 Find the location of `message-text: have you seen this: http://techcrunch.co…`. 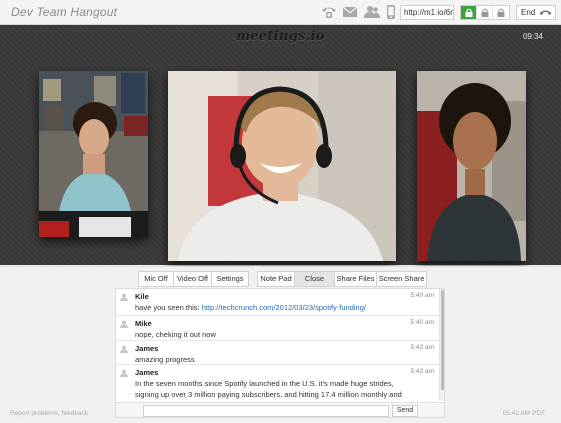

message-text: have you seen this: http://techcrunch.co… is located at coordinates (270, 307).